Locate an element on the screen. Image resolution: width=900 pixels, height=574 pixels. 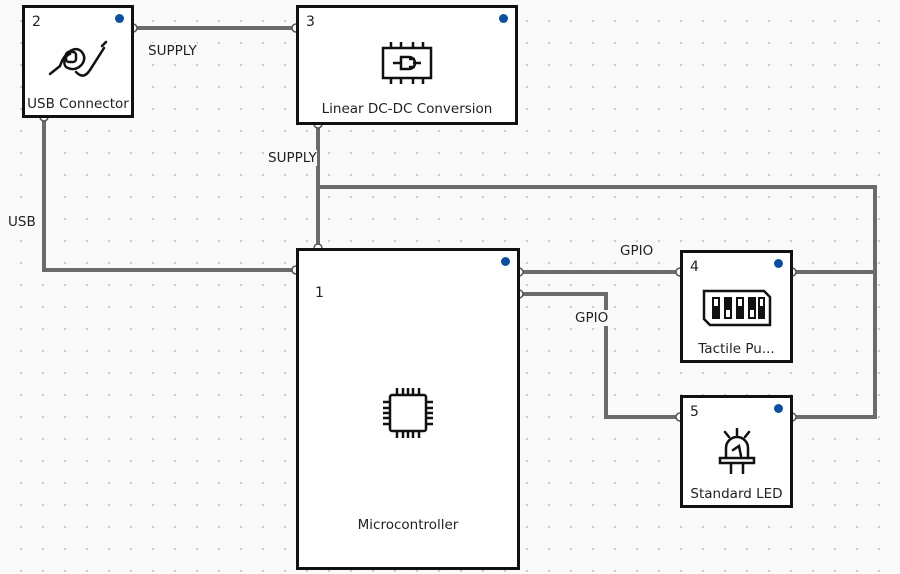
block-name: Linear DC-DC Conversion is located at coordinates (407, 109).